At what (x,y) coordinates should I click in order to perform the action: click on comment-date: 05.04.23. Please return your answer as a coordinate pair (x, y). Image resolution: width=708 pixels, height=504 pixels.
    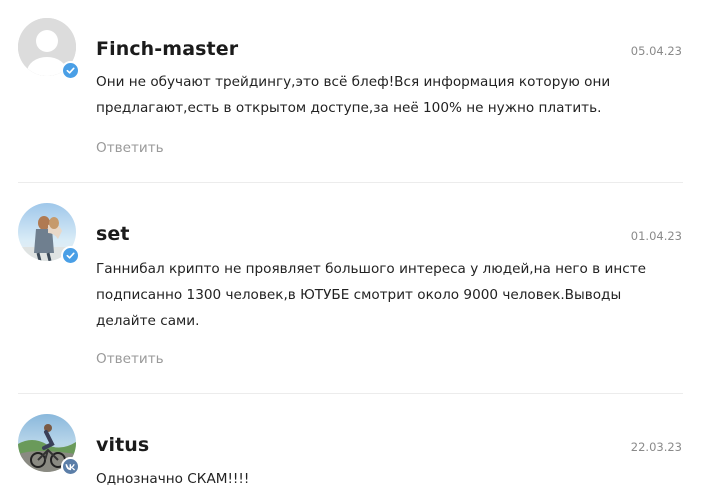
    Looking at the image, I should click on (656, 51).